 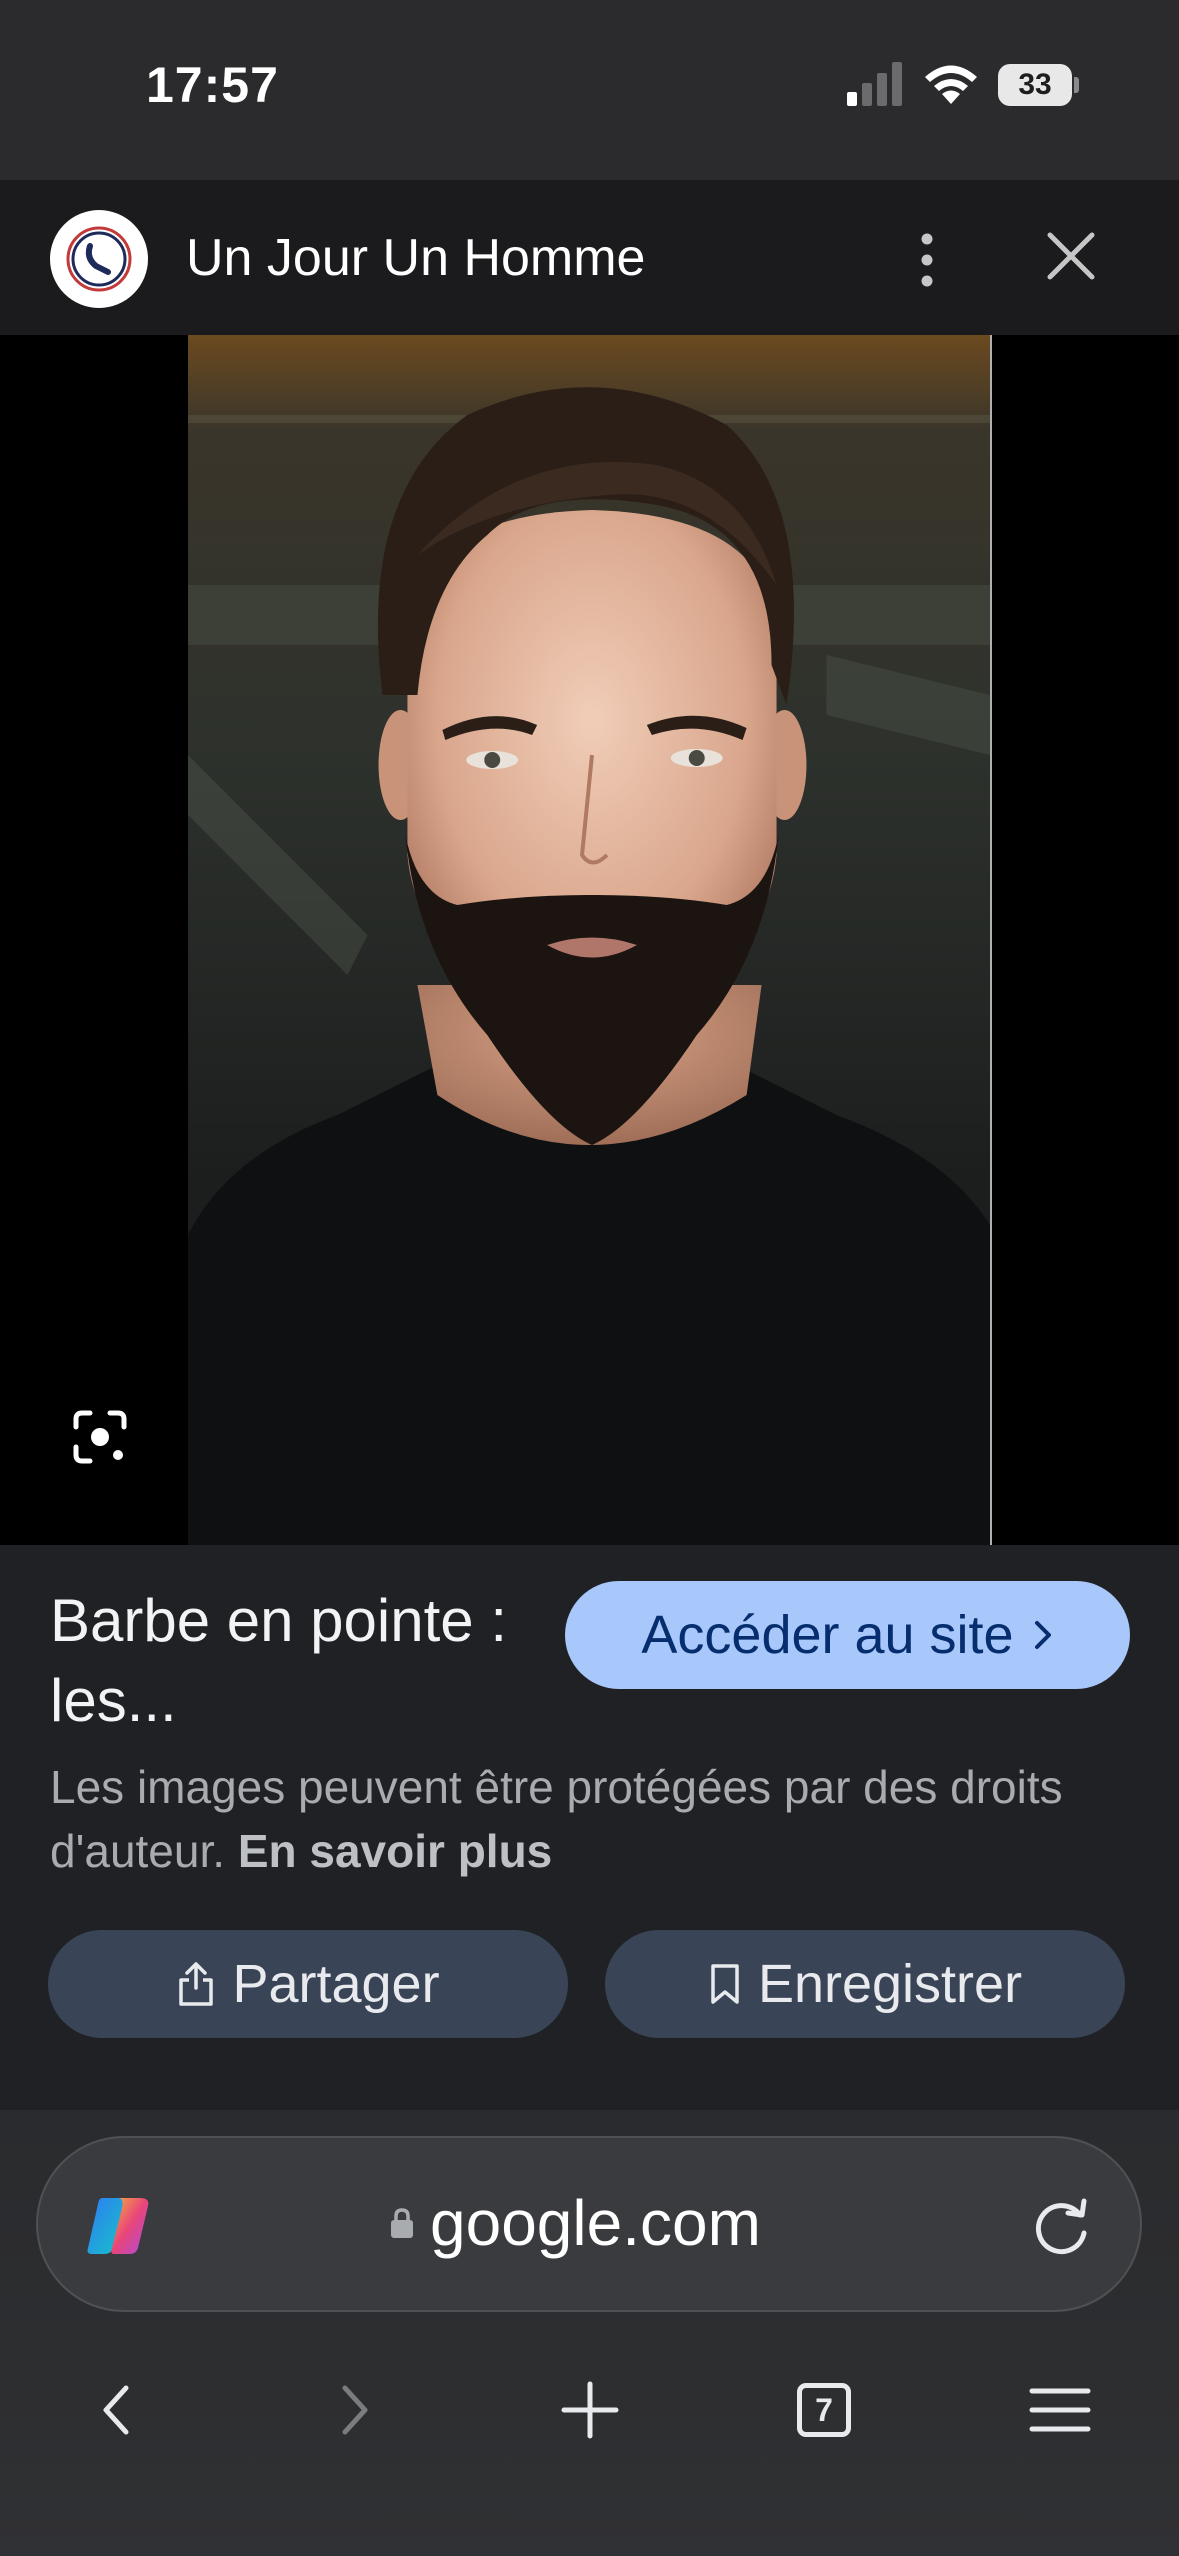 I want to click on browser-nav-row: 7, so click(x=589, y=2410).